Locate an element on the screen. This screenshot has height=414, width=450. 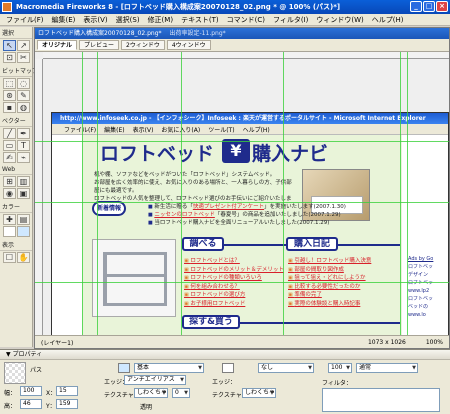
tab-original: オリジナル is located at coordinates (57, 45).